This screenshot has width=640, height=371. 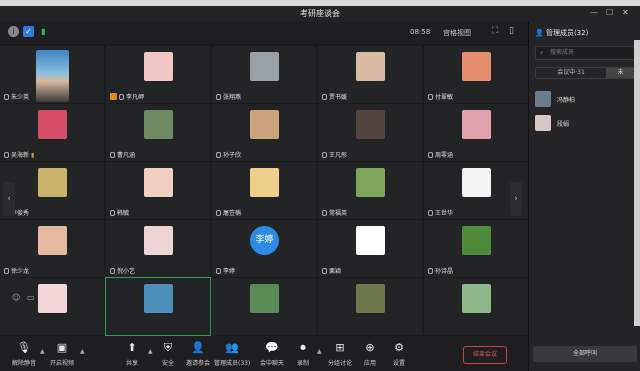 I want to click on participant-tile: 曹凡涵, so click(x=158, y=132).